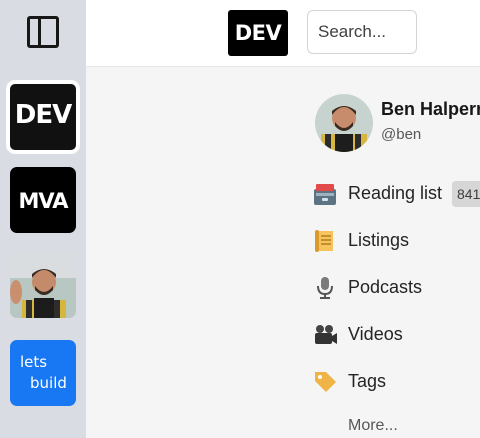  Describe the element at coordinates (324, 241) in the screenshot. I see `scroll-icon` at that location.